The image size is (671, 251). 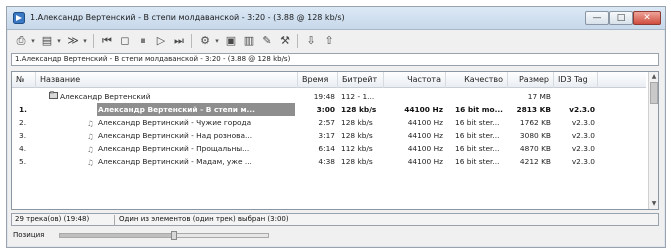 I want to click on minimize-icon: —, so click(x=597, y=18).